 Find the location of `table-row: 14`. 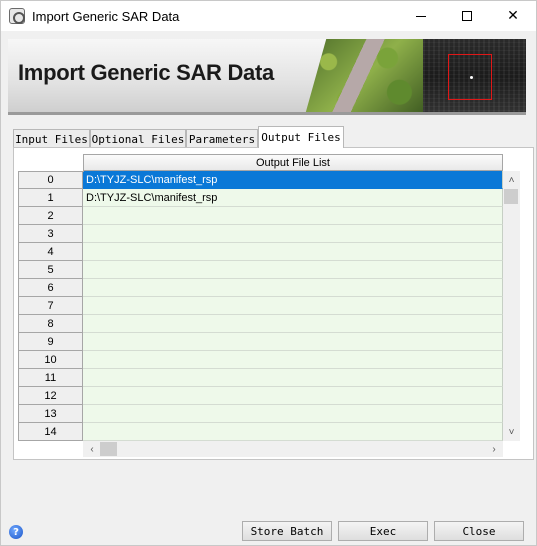

table-row: 14 is located at coordinates (260, 432).